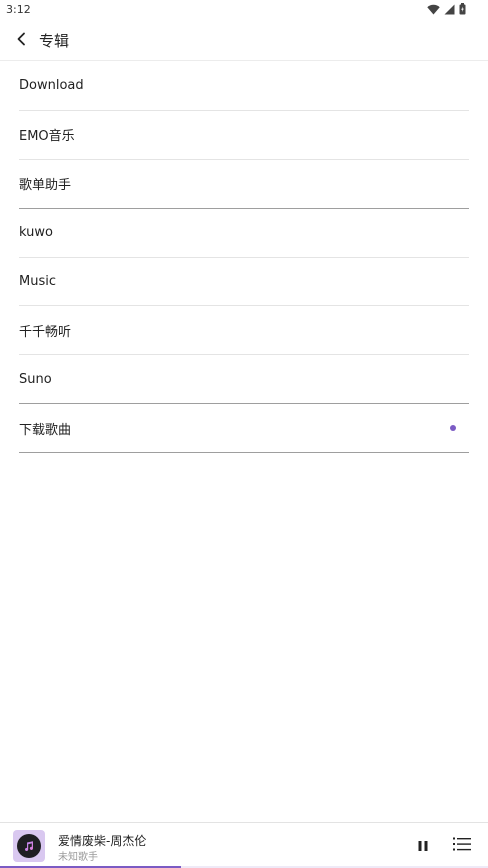 Image resolution: width=488 pixels, height=868 pixels. Describe the element at coordinates (51, 86) in the screenshot. I see `album-item-label: Download` at that location.